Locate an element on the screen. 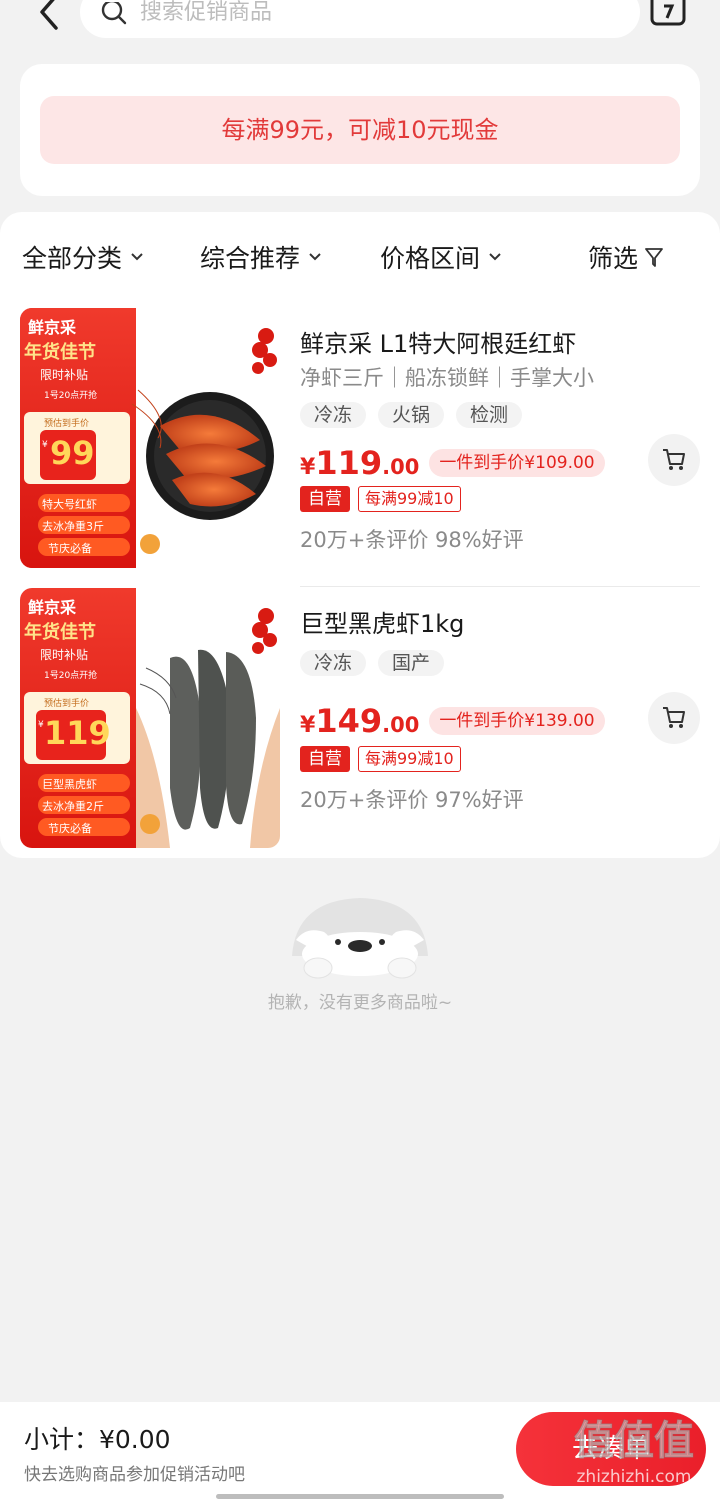 Image resolution: width=720 pixels, height=1500 pixels. top-bar is located at coordinates (360, 26).